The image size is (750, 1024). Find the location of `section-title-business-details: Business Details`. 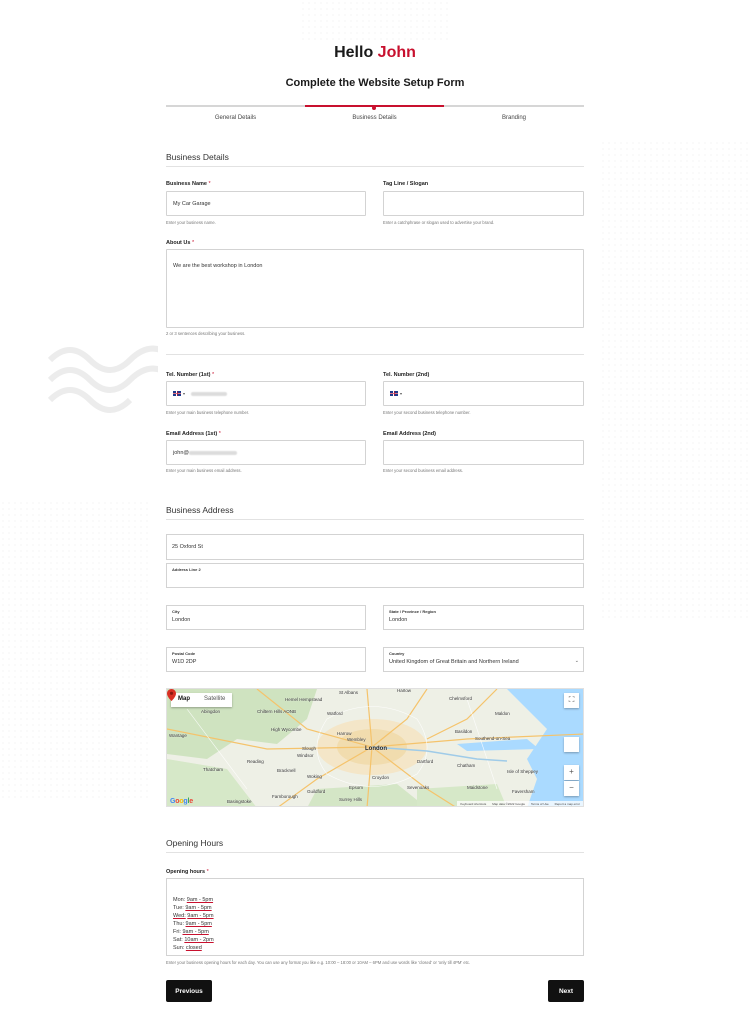

section-title-business-details: Business Details is located at coordinates (375, 159).